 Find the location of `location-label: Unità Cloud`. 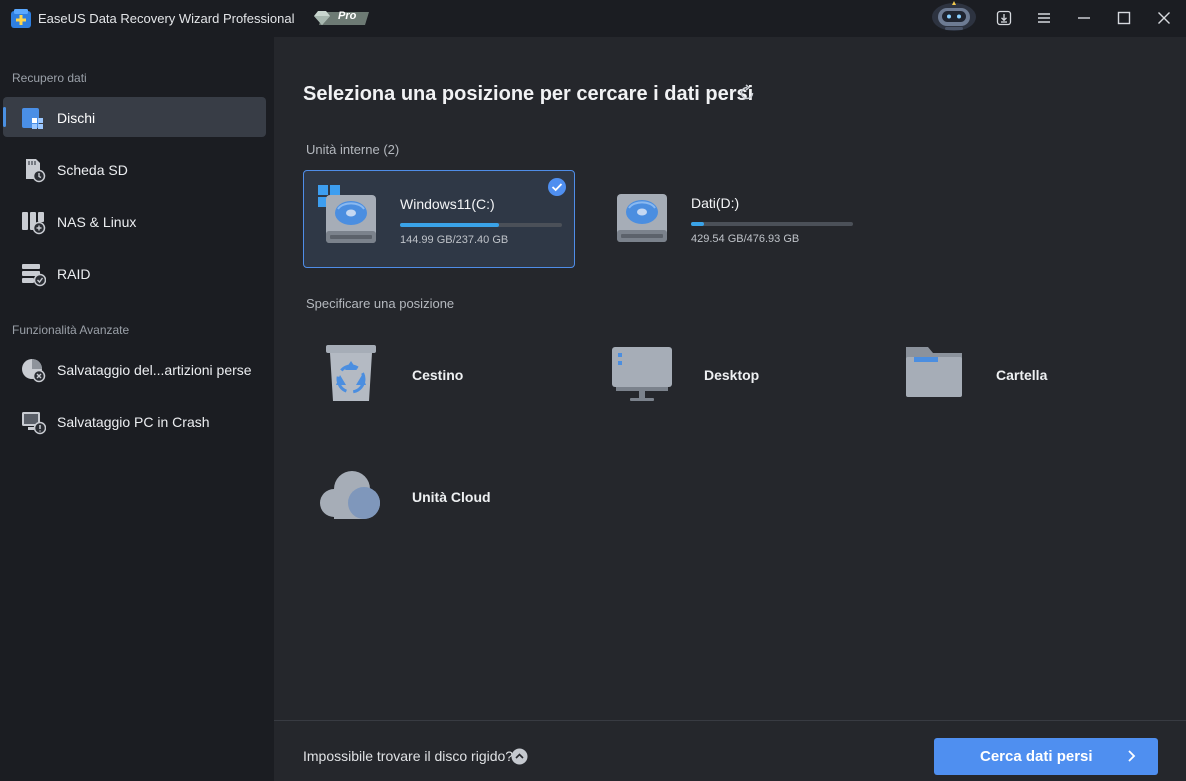

location-label: Unità Cloud is located at coordinates (451, 497).